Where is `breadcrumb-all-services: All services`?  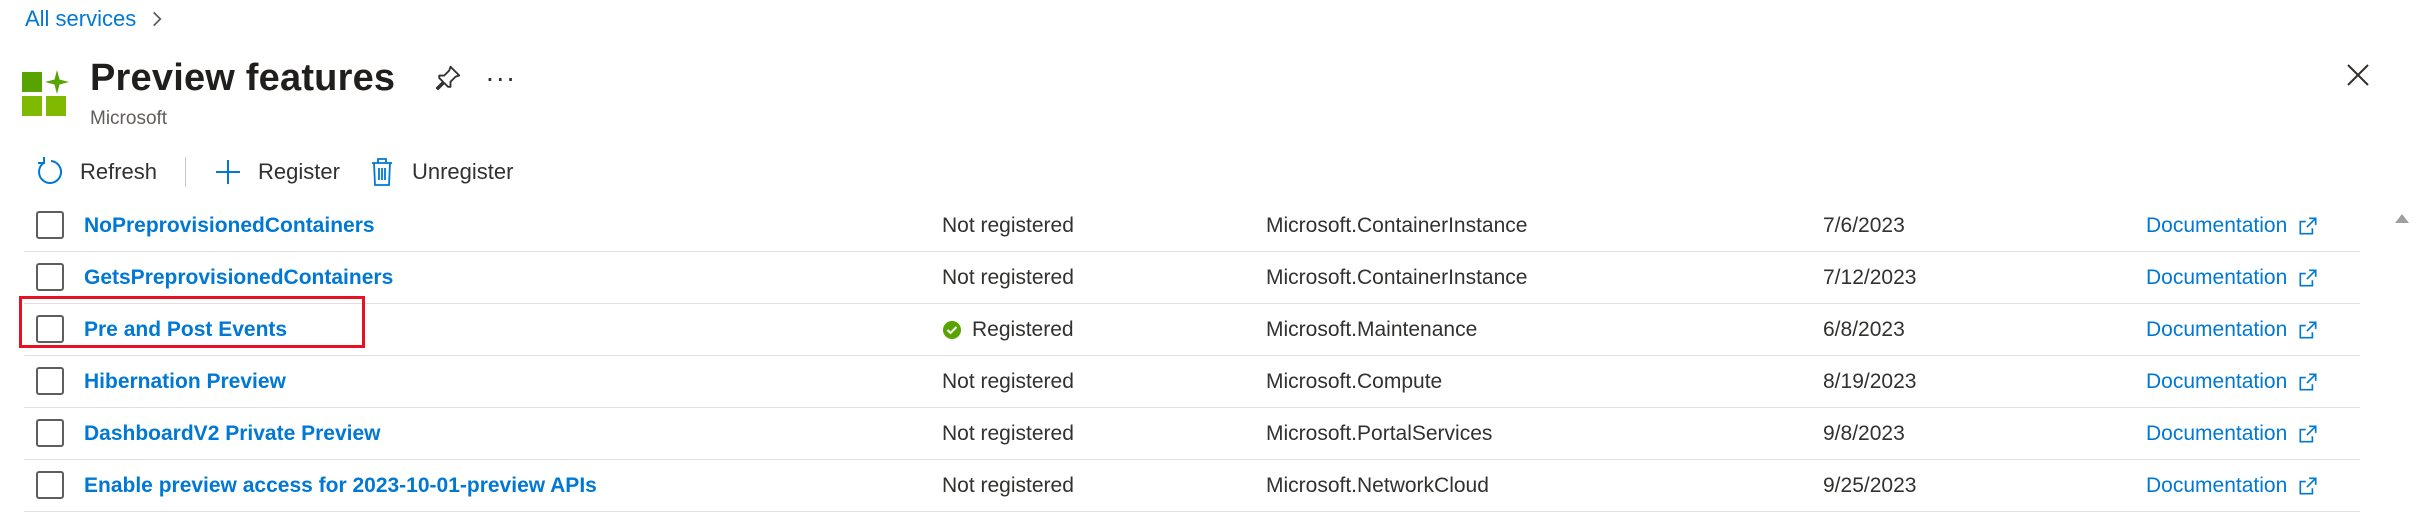
breadcrumb-all-services: All services is located at coordinates (80, 19).